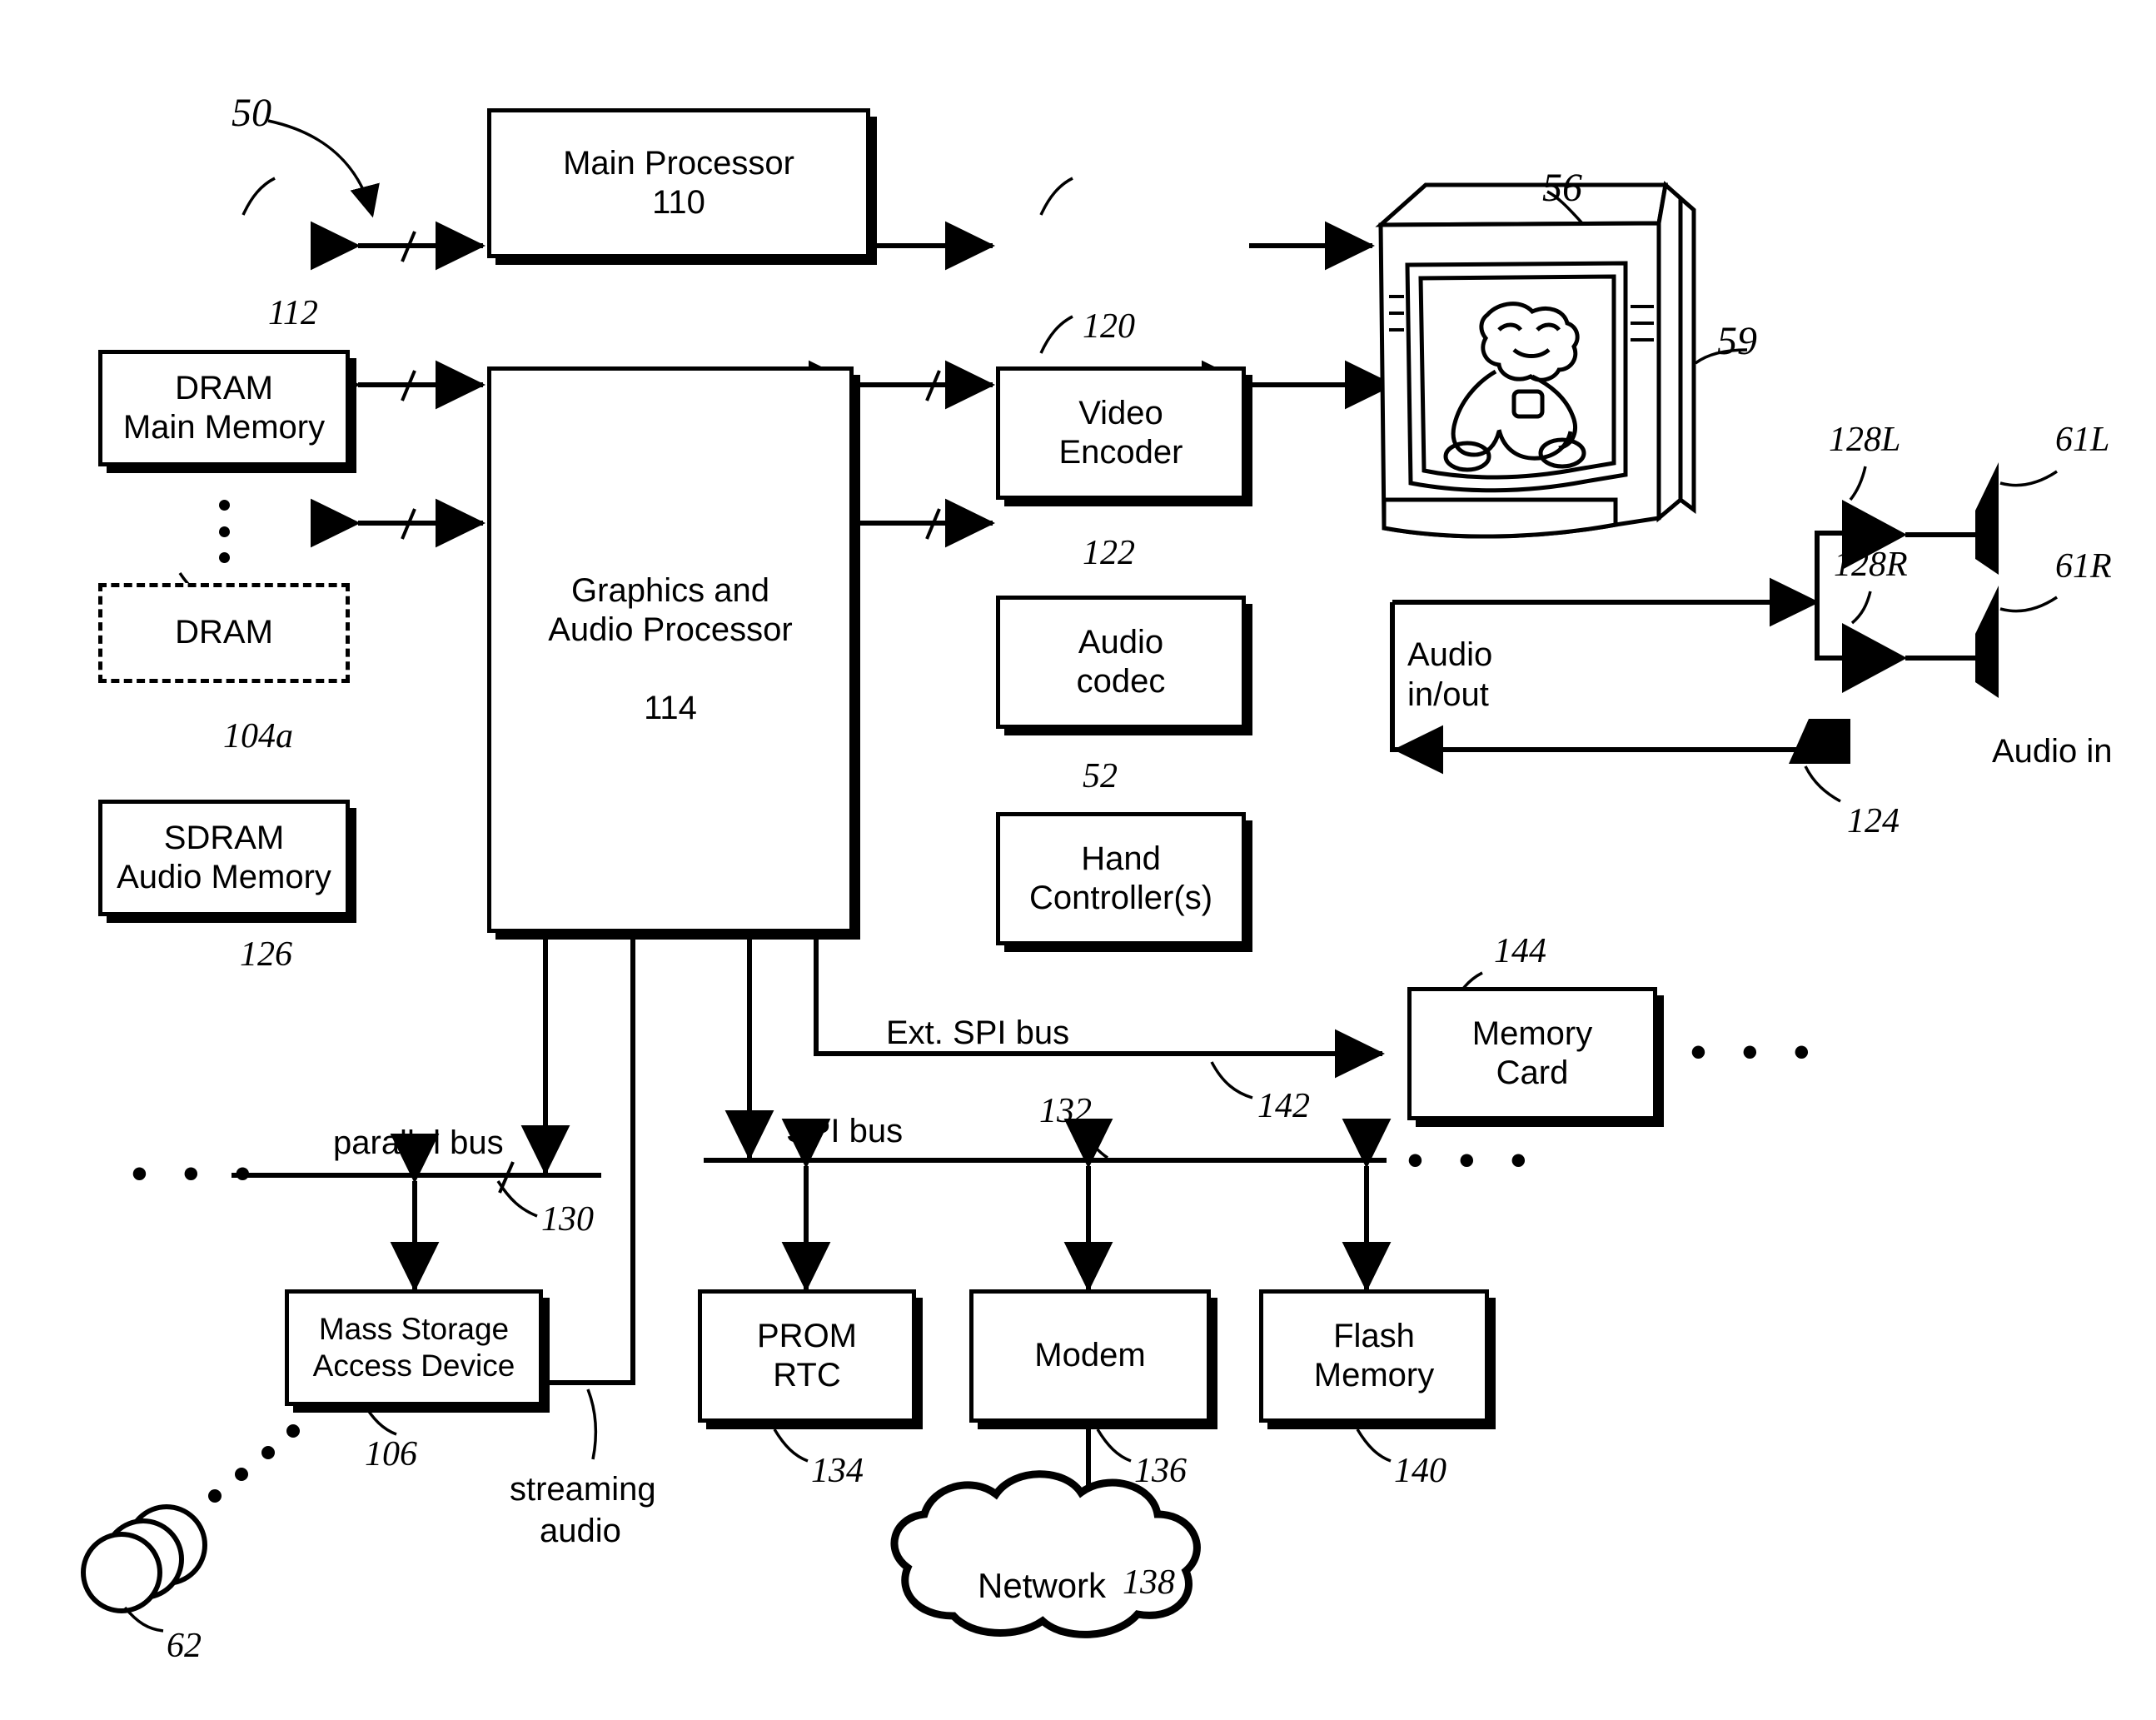  What do you see at coordinates (1121, 878) in the screenshot?
I see `block-hand-controllers: Hand Controller(s)` at bounding box center [1121, 878].